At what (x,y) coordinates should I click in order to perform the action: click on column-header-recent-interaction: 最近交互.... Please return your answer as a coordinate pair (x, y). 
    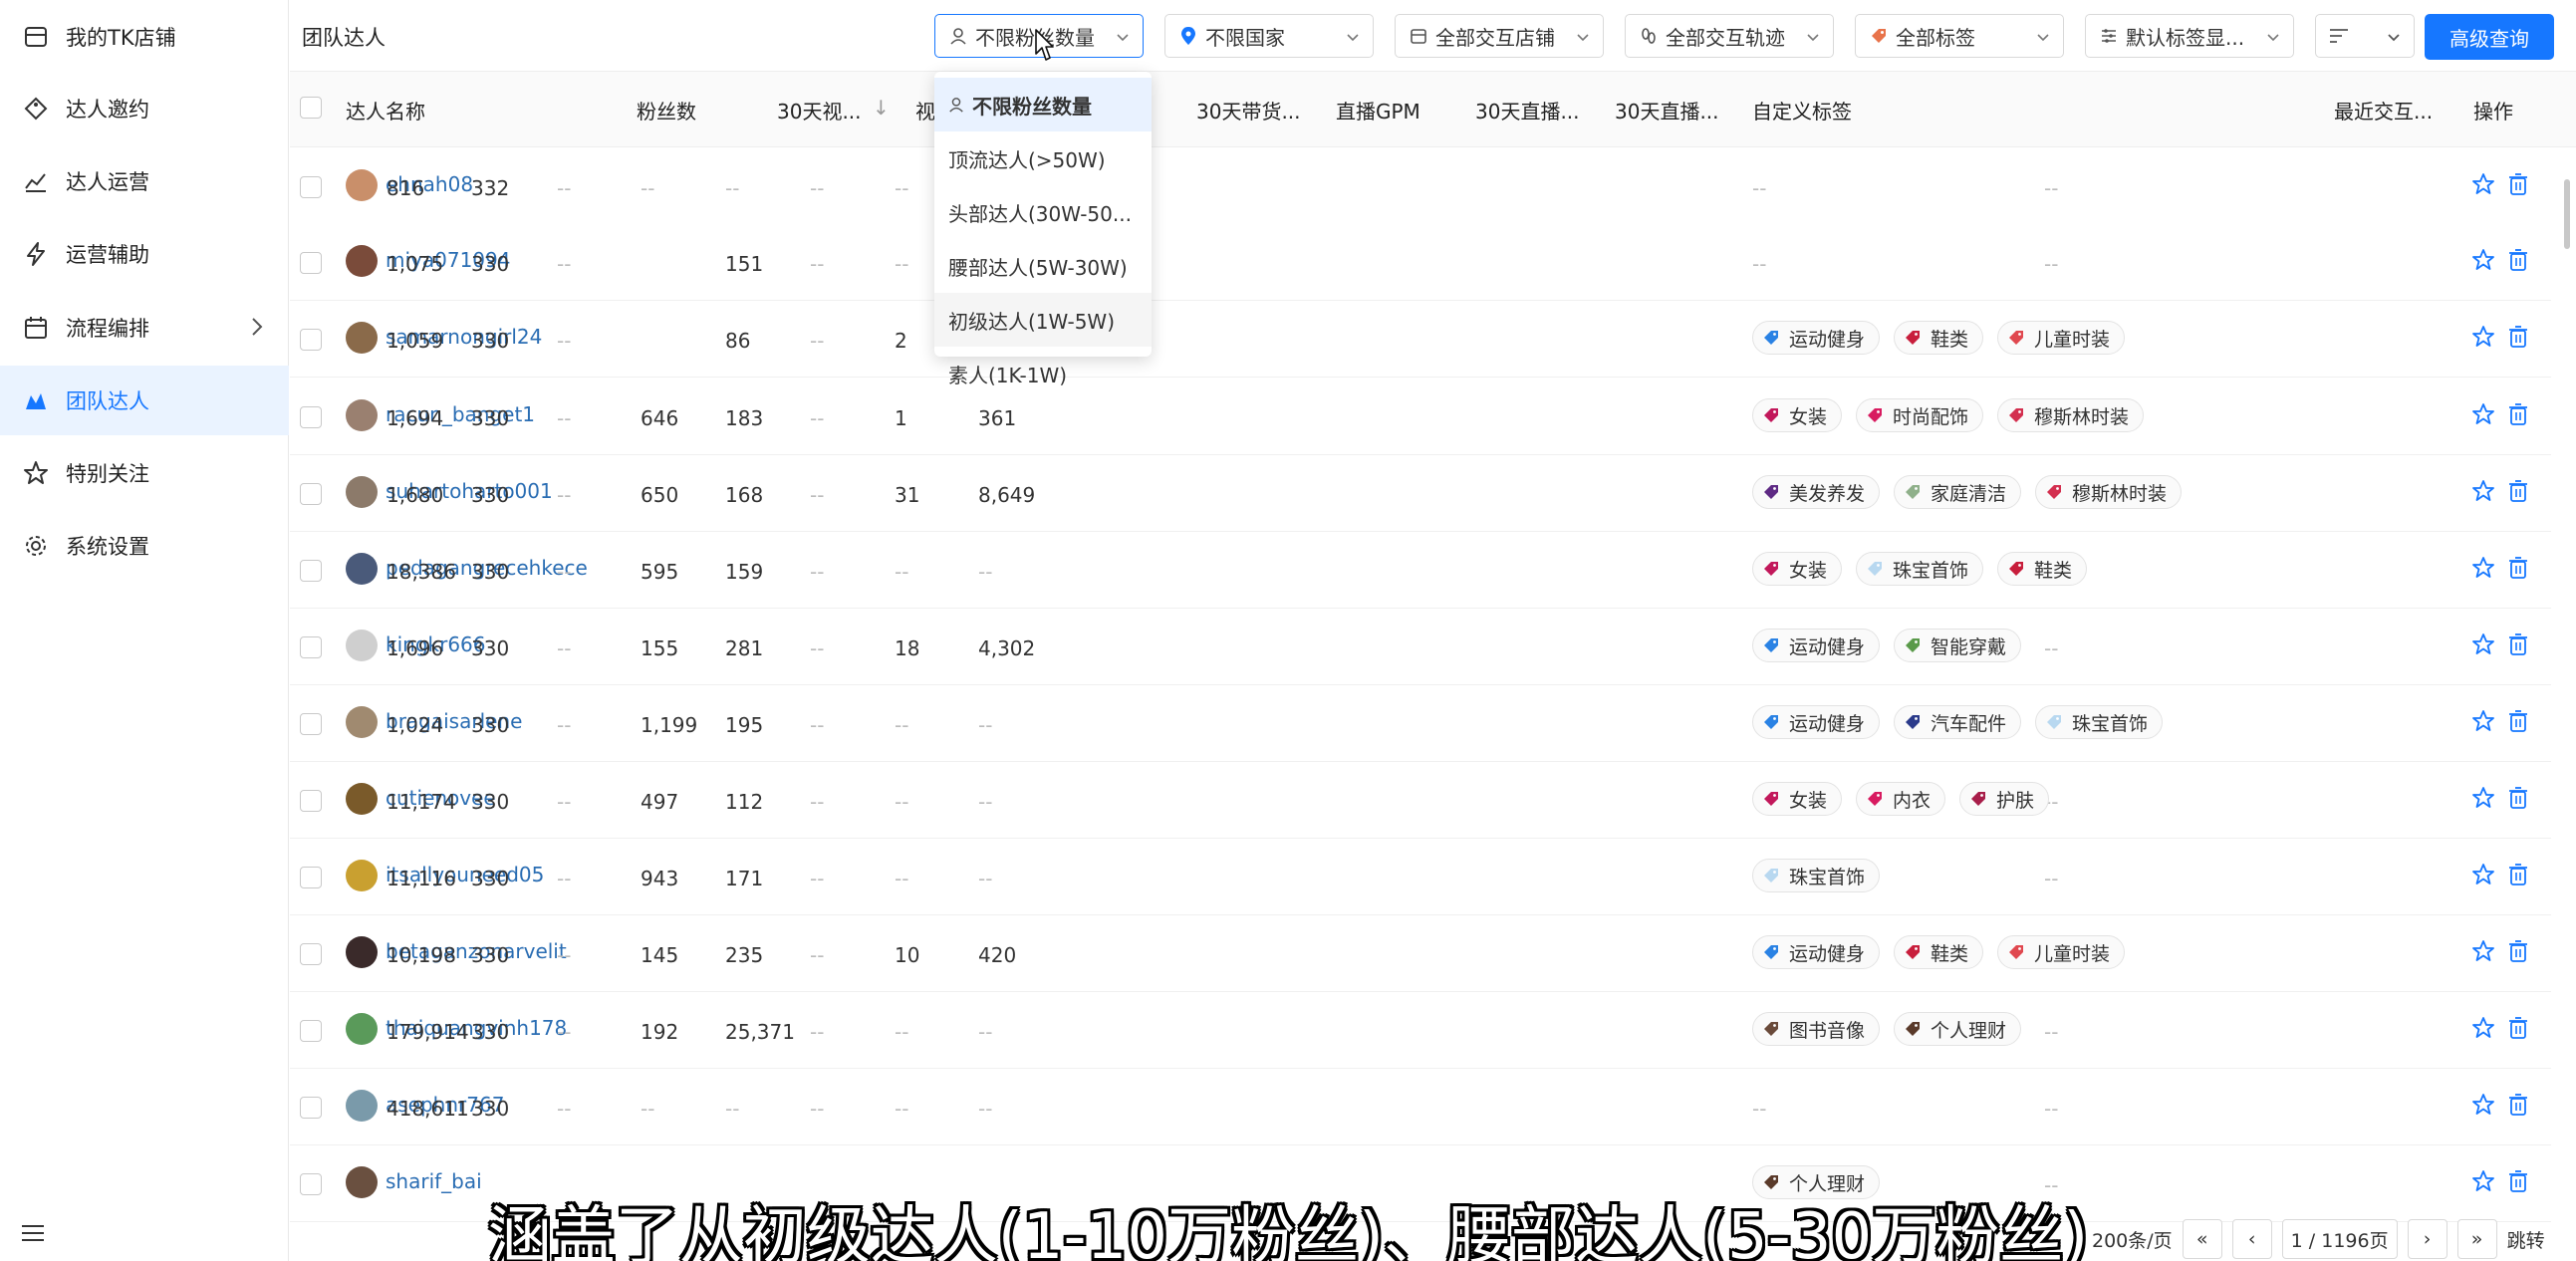
    Looking at the image, I should click on (2383, 110).